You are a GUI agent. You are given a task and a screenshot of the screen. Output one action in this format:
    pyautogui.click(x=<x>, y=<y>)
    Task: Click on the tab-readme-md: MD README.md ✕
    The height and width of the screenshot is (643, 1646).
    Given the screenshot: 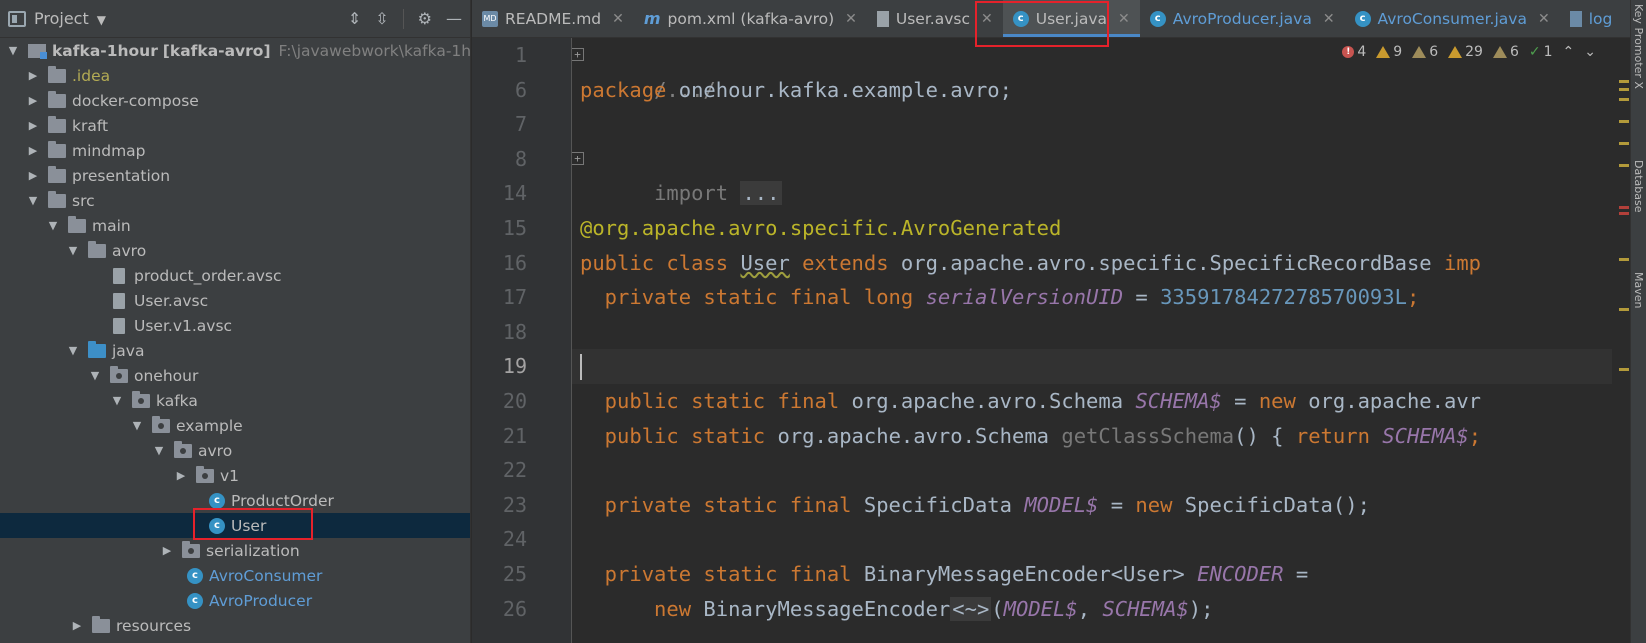 What is the action you would take?
    pyautogui.click(x=553, y=18)
    